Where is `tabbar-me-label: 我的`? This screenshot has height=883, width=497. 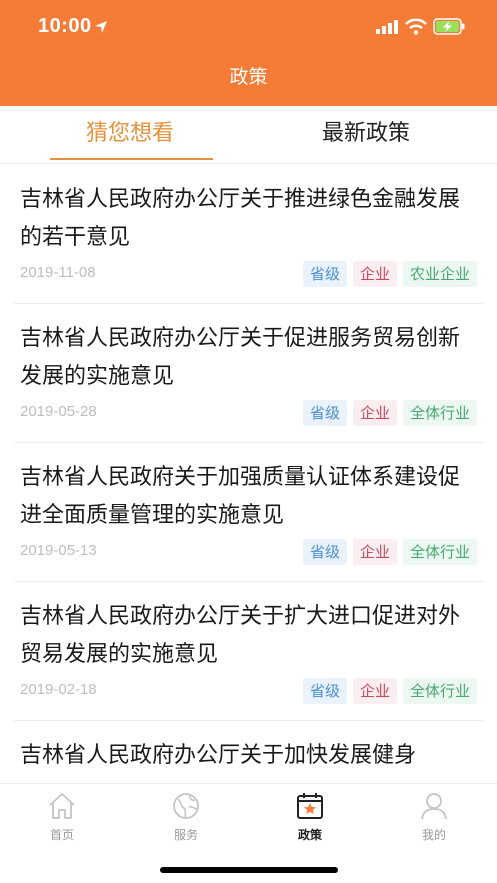
tabbar-me-label: 我的 is located at coordinates (433, 835).